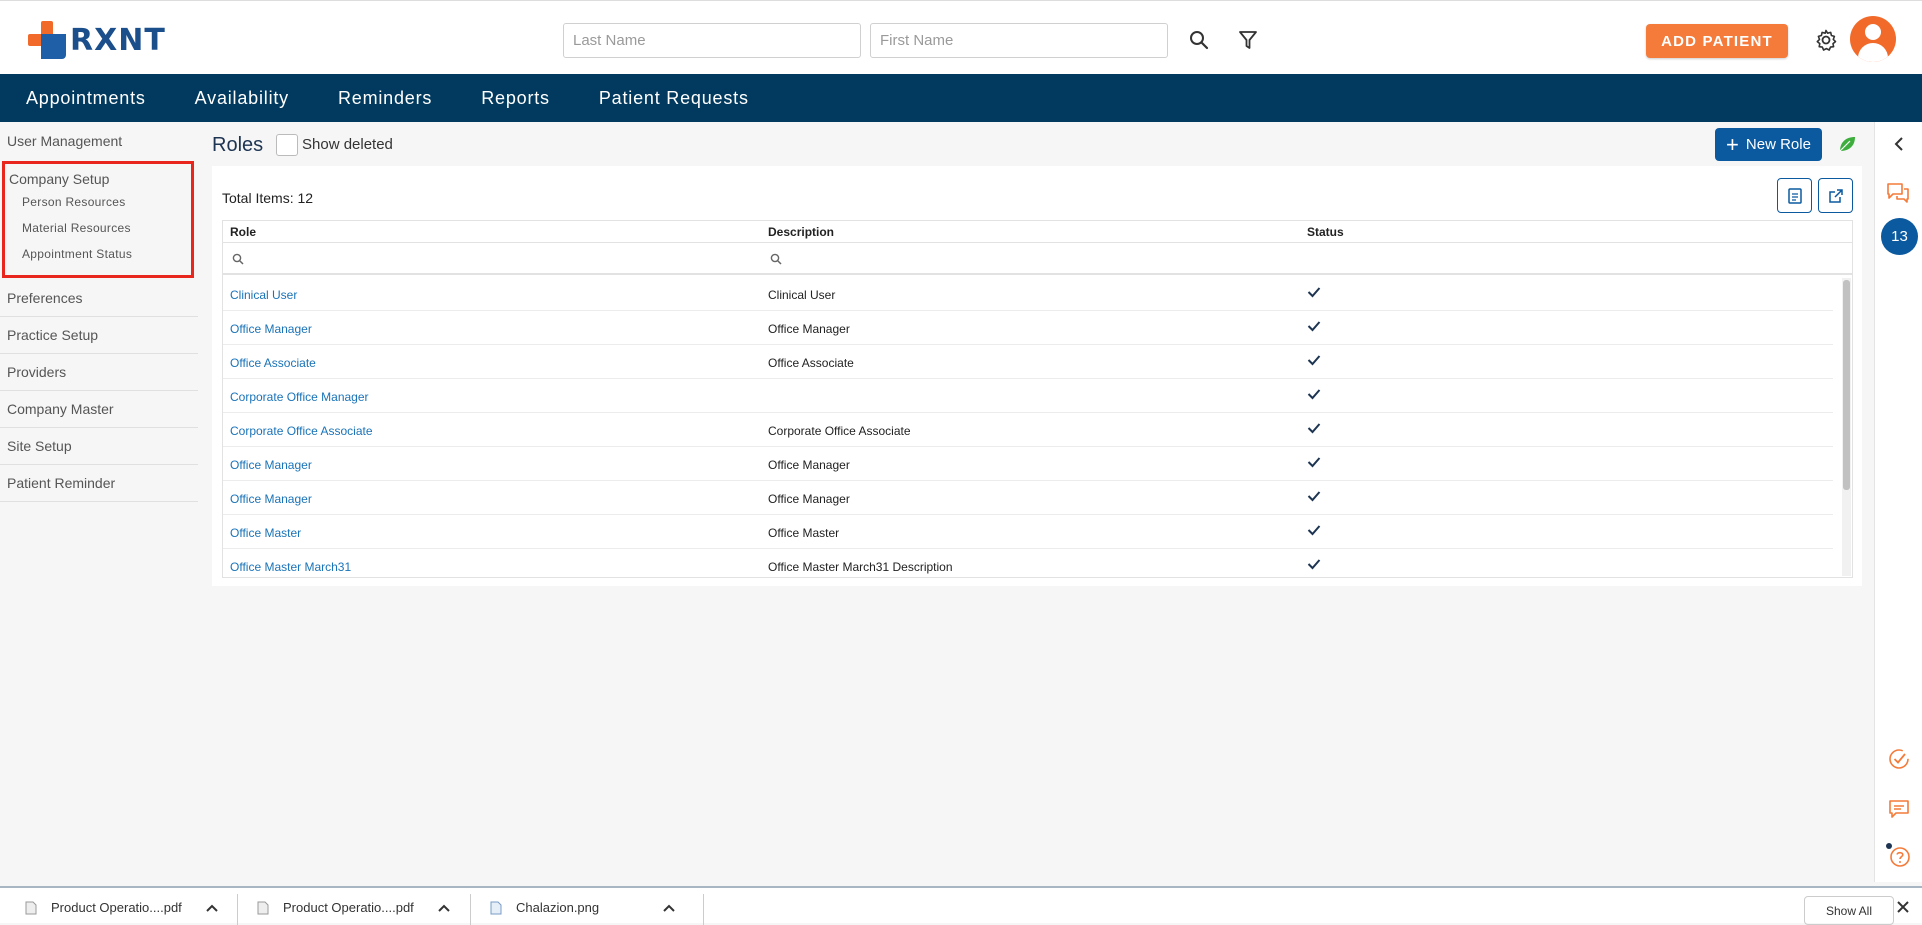 This screenshot has height=925, width=1922. I want to click on download-item-1: Product Operatio....pdf, so click(121, 907).